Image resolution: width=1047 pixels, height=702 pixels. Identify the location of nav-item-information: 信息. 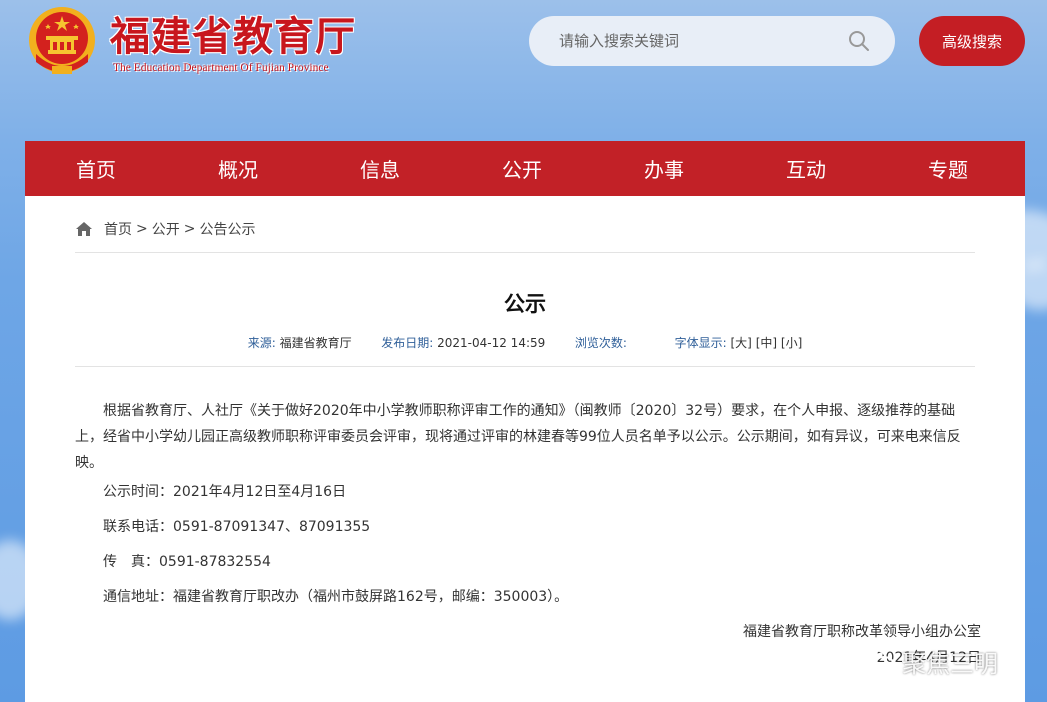
(380, 168).